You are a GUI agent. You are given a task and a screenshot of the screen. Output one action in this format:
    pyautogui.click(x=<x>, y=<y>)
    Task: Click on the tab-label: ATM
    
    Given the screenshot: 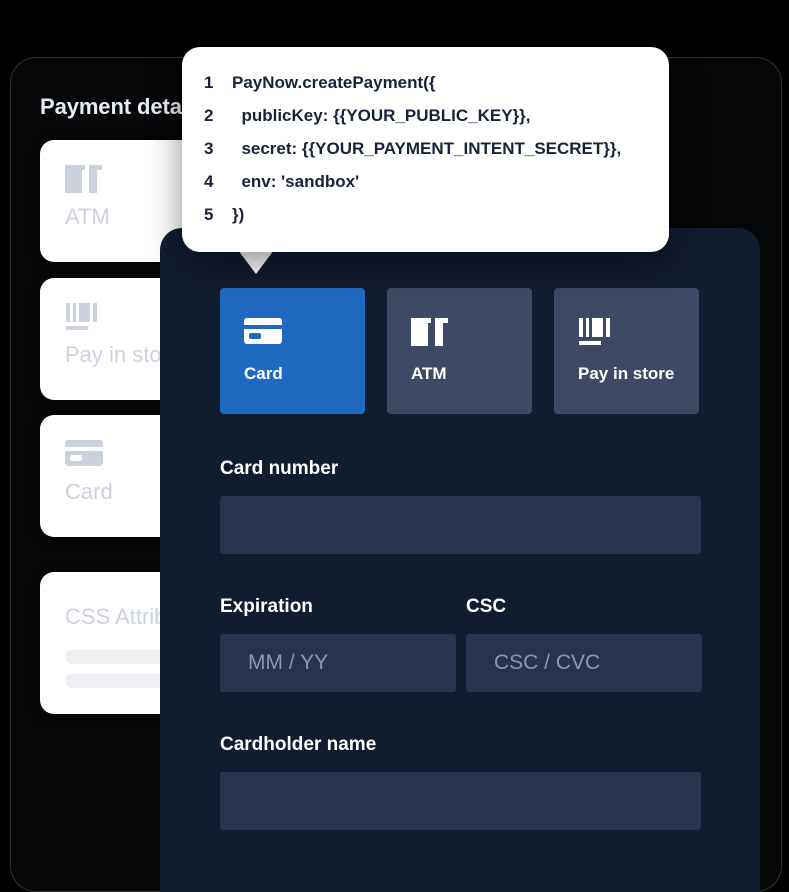 What is the action you would take?
    pyautogui.click(x=429, y=373)
    